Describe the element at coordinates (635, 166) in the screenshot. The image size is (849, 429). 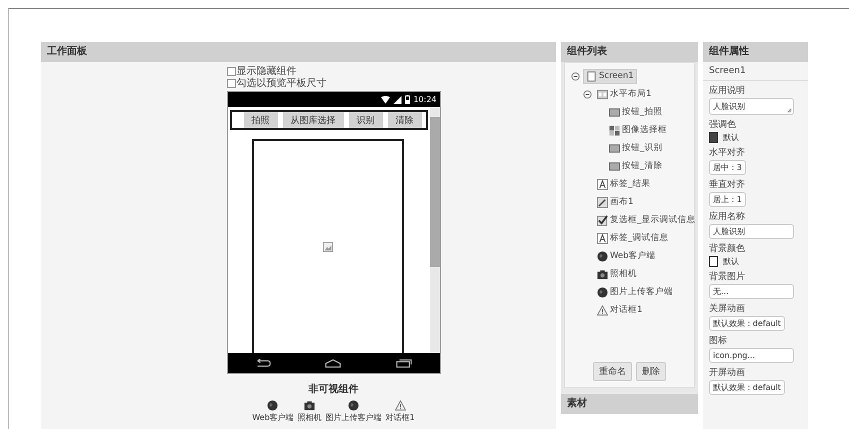
I see `tree-item: 按钮_清除` at that location.